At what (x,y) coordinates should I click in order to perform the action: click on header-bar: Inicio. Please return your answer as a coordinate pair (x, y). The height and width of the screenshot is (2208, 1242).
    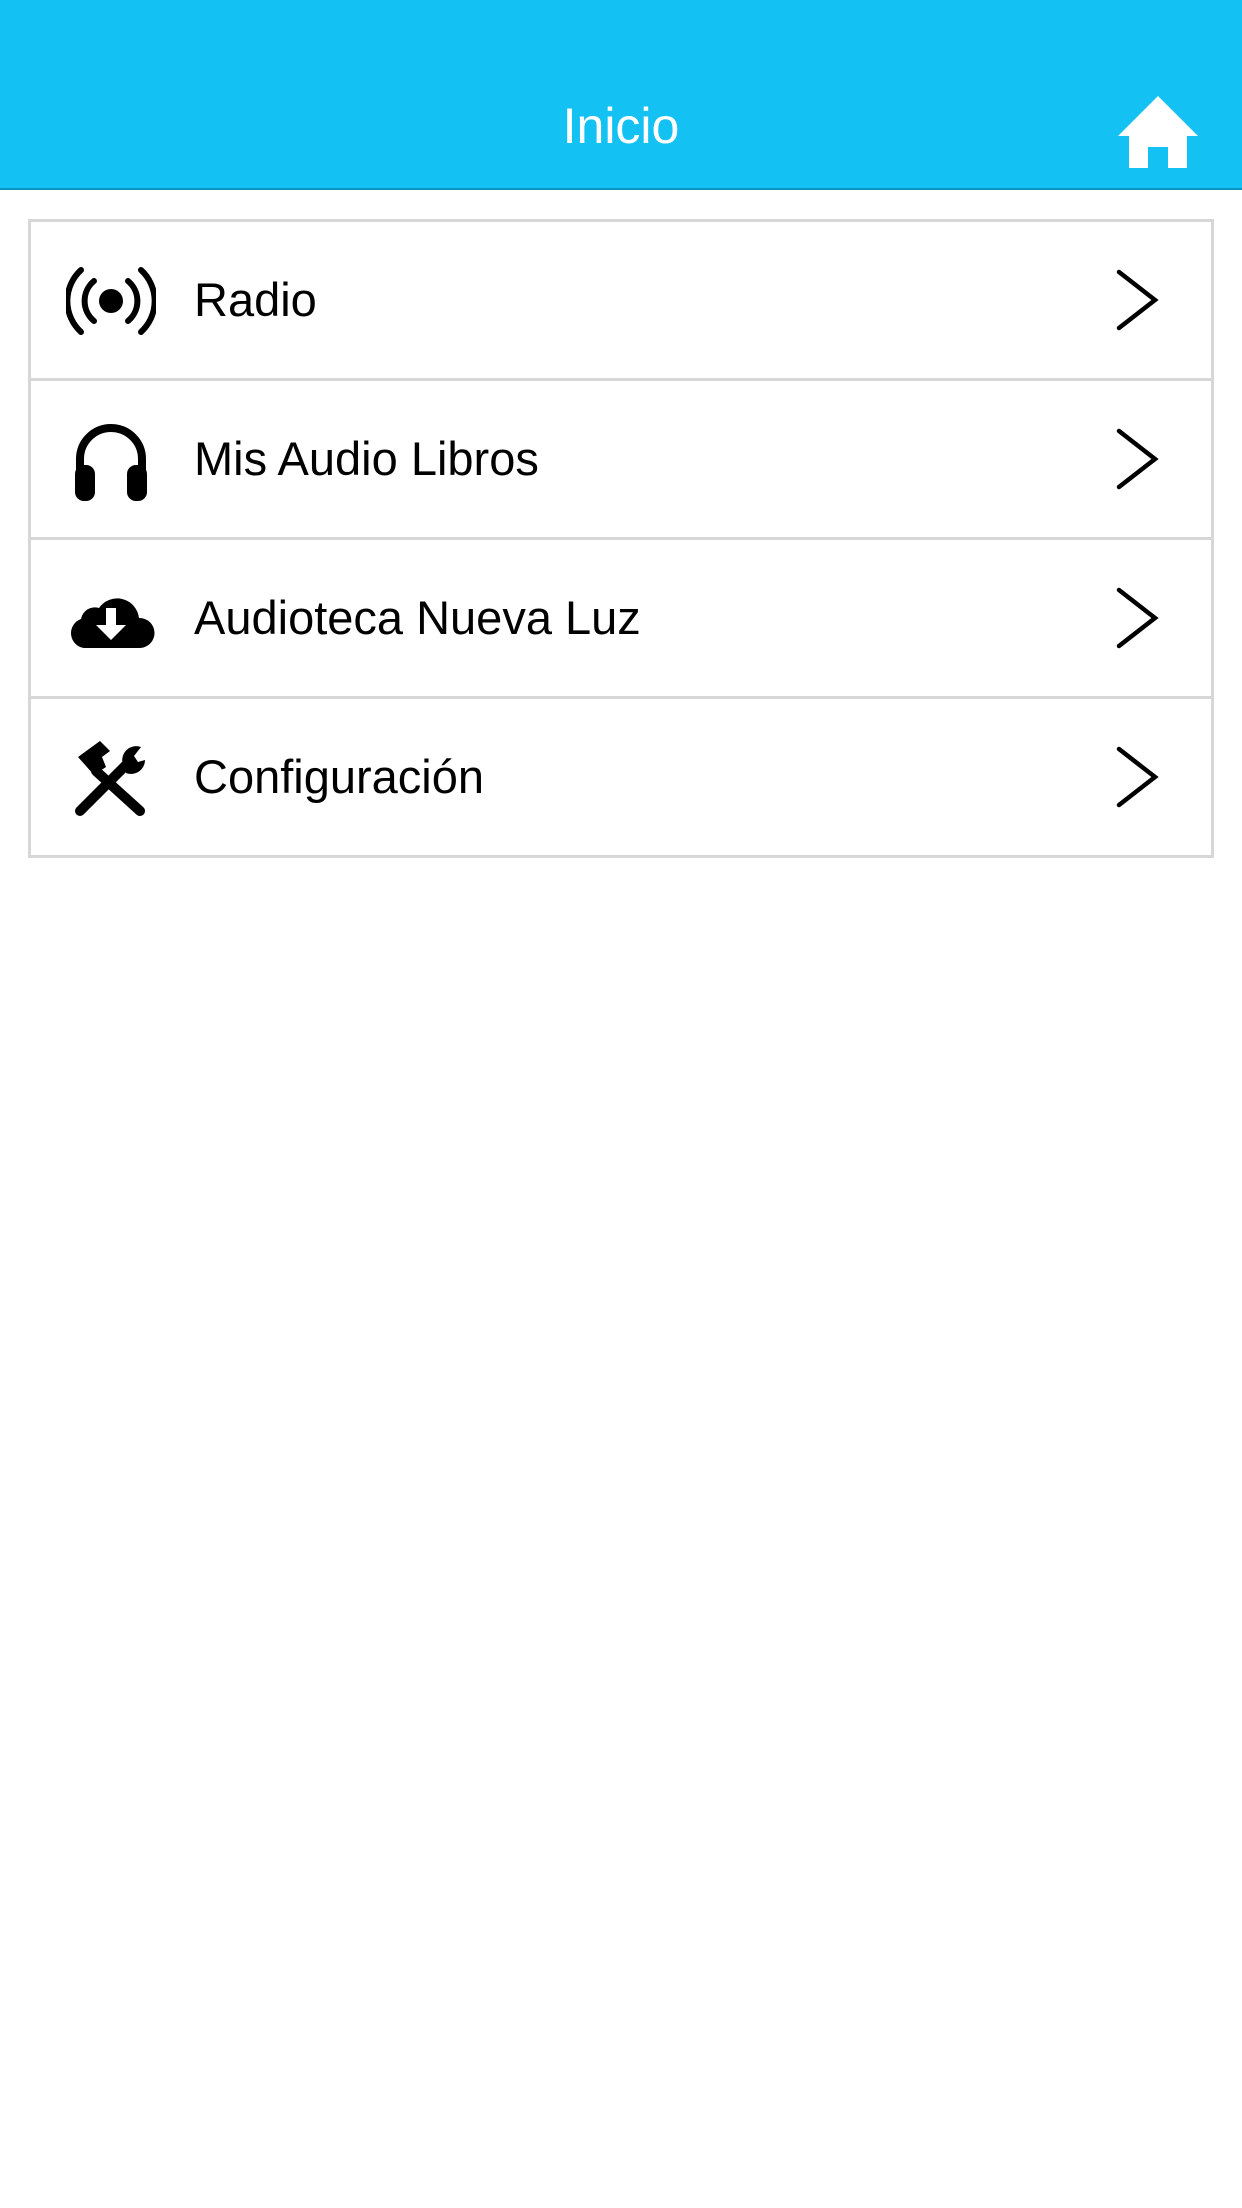
    Looking at the image, I should click on (621, 95).